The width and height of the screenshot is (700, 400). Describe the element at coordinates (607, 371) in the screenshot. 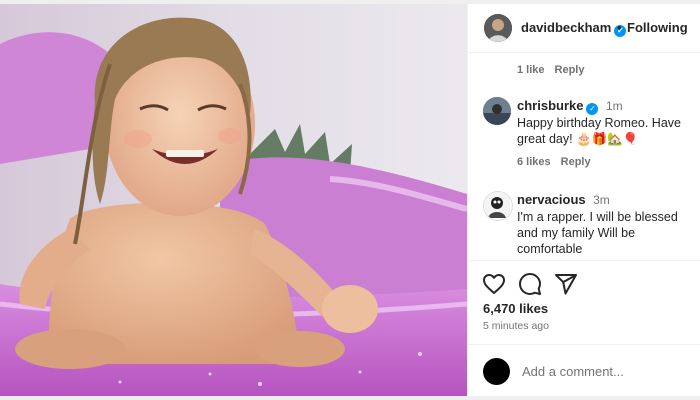

I see `add-comment-input` at that location.